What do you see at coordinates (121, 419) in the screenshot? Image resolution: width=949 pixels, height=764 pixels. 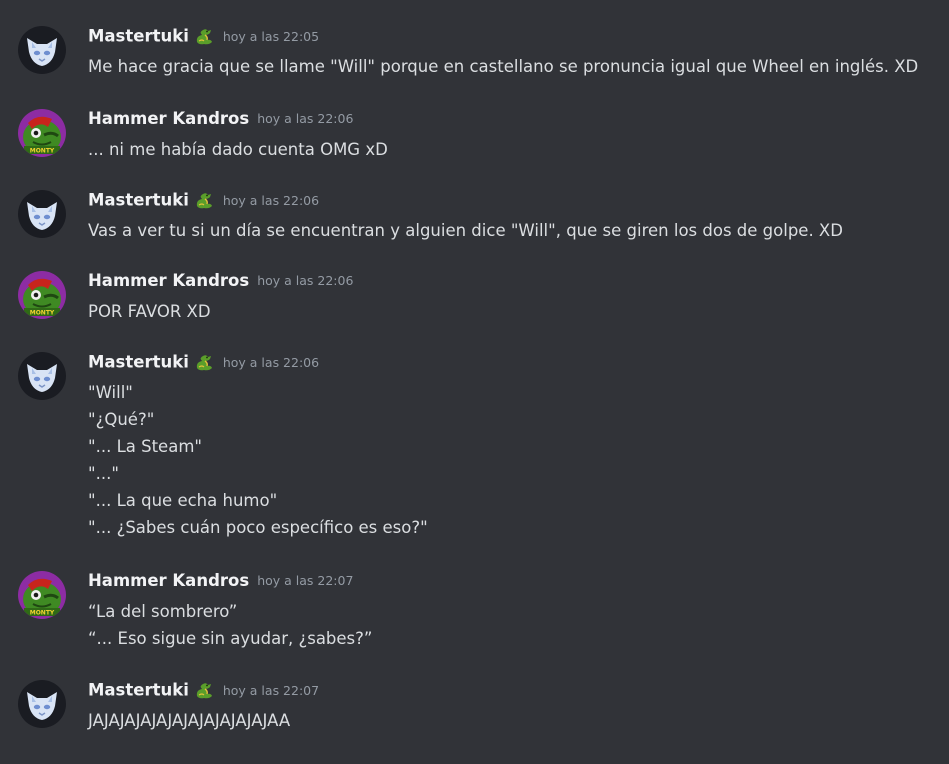 I see `message-line: "¿Qué?"` at bounding box center [121, 419].